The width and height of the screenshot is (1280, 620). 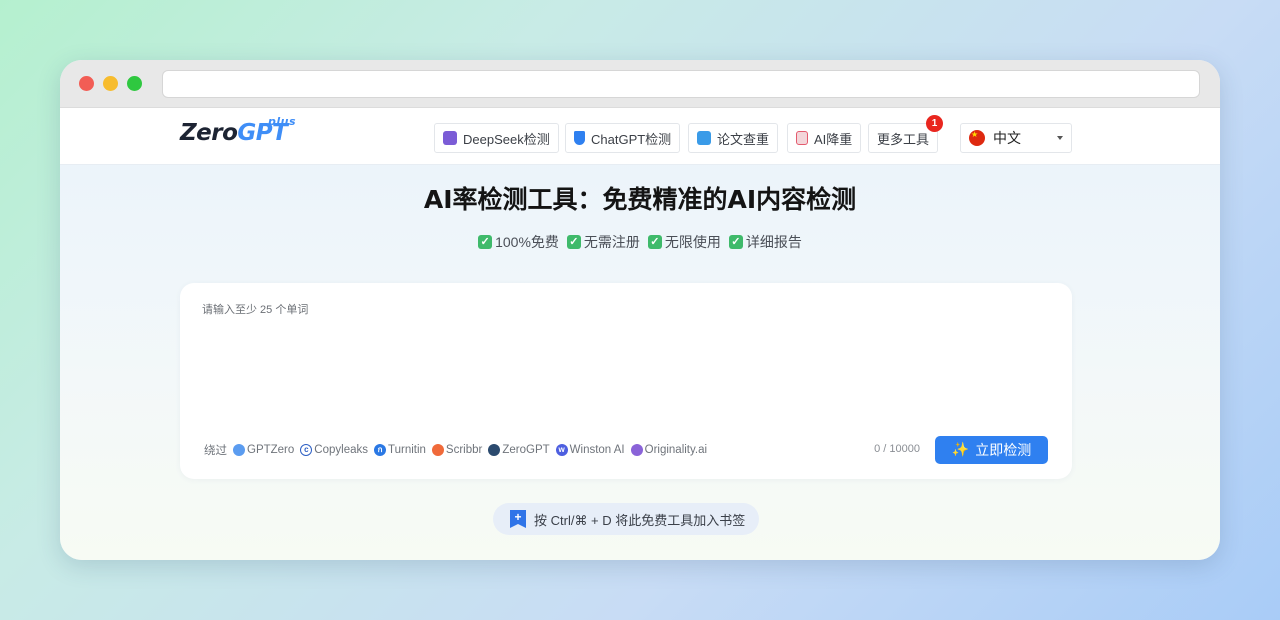 I want to click on nav-chatgpt-label: ChatGPT检测, so click(x=631, y=139).